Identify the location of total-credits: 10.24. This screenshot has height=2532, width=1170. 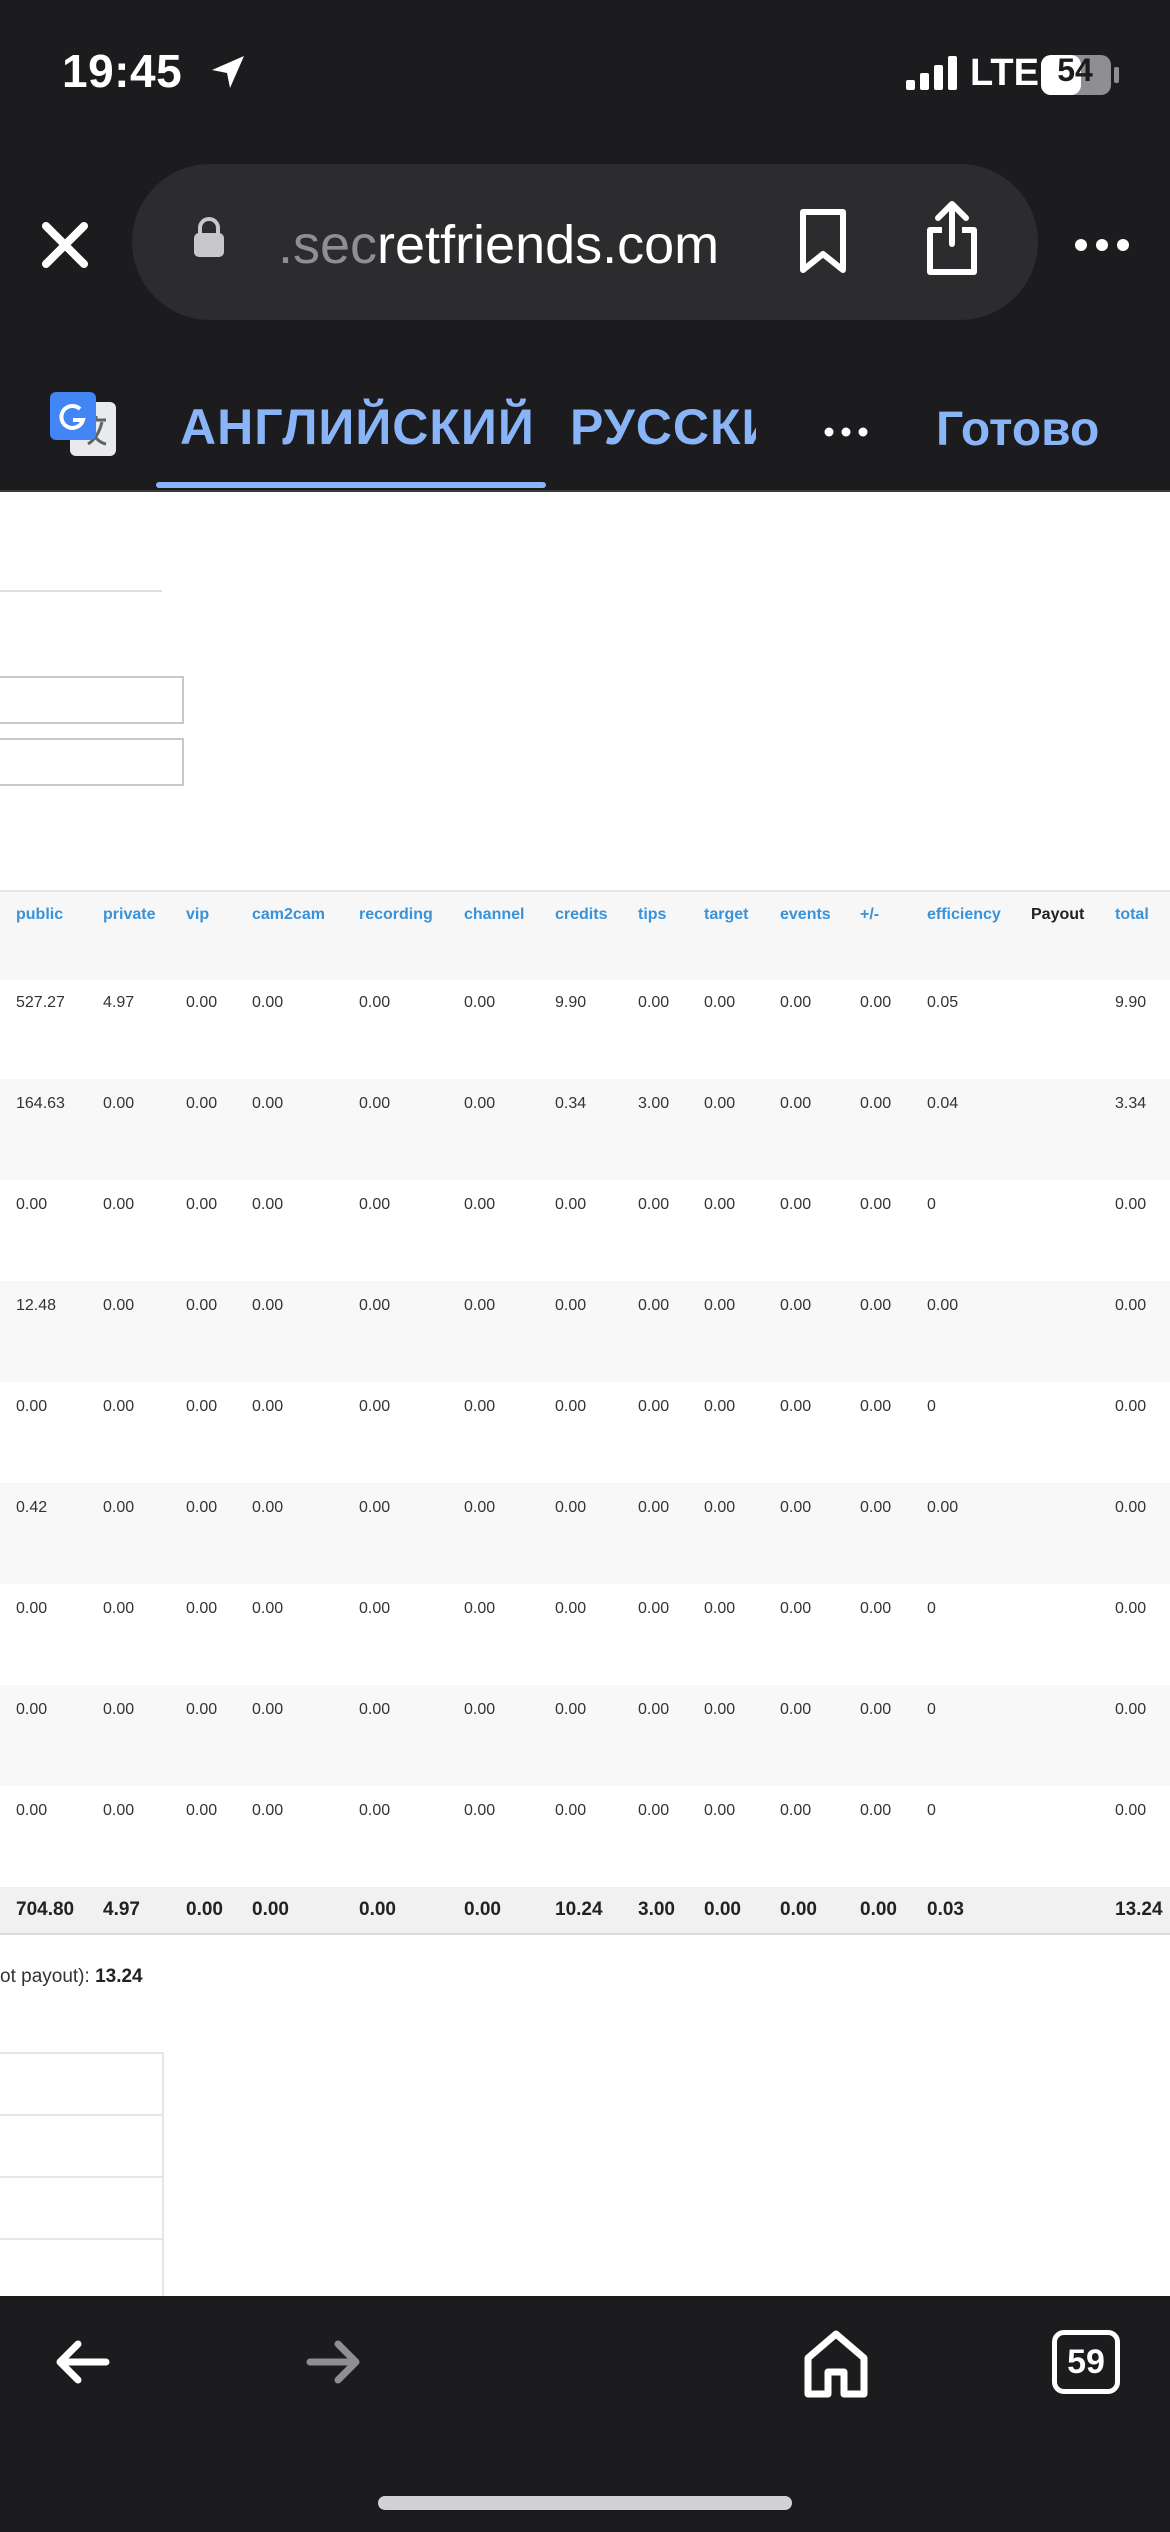
(579, 1909).